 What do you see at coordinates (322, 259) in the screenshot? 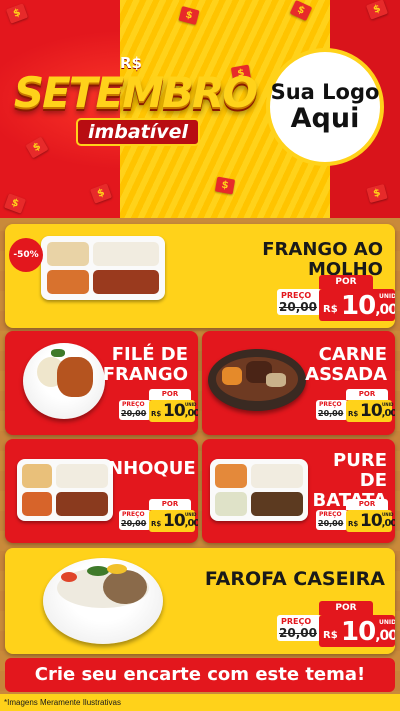
I see `product-name: FRANGO AO MOLHO` at bounding box center [322, 259].